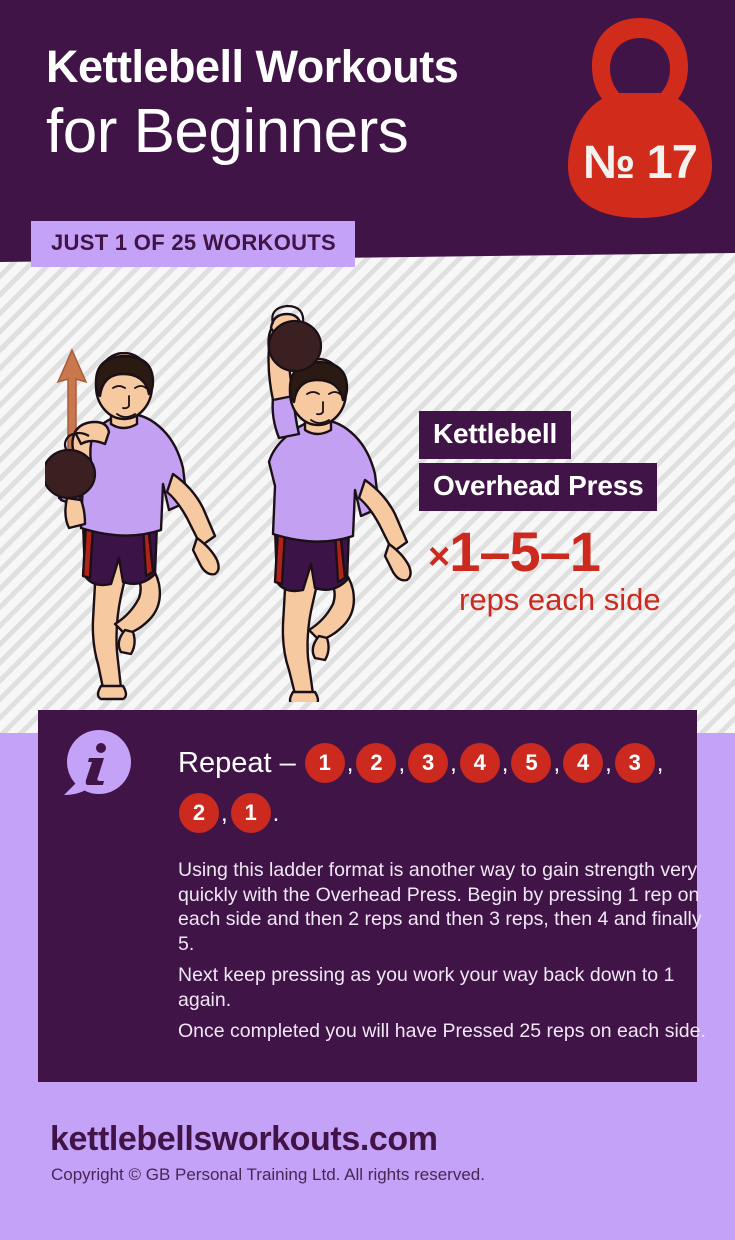 This screenshot has height=1240, width=735. I want to click on kettlebell-badge: № 17, so click(640, 118).